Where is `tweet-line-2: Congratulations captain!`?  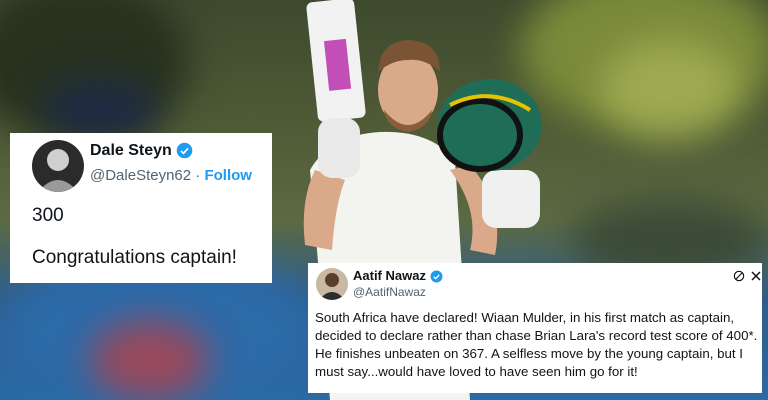 tweet-line-2: Congratulations captain! is located at coordinates (134, 257).